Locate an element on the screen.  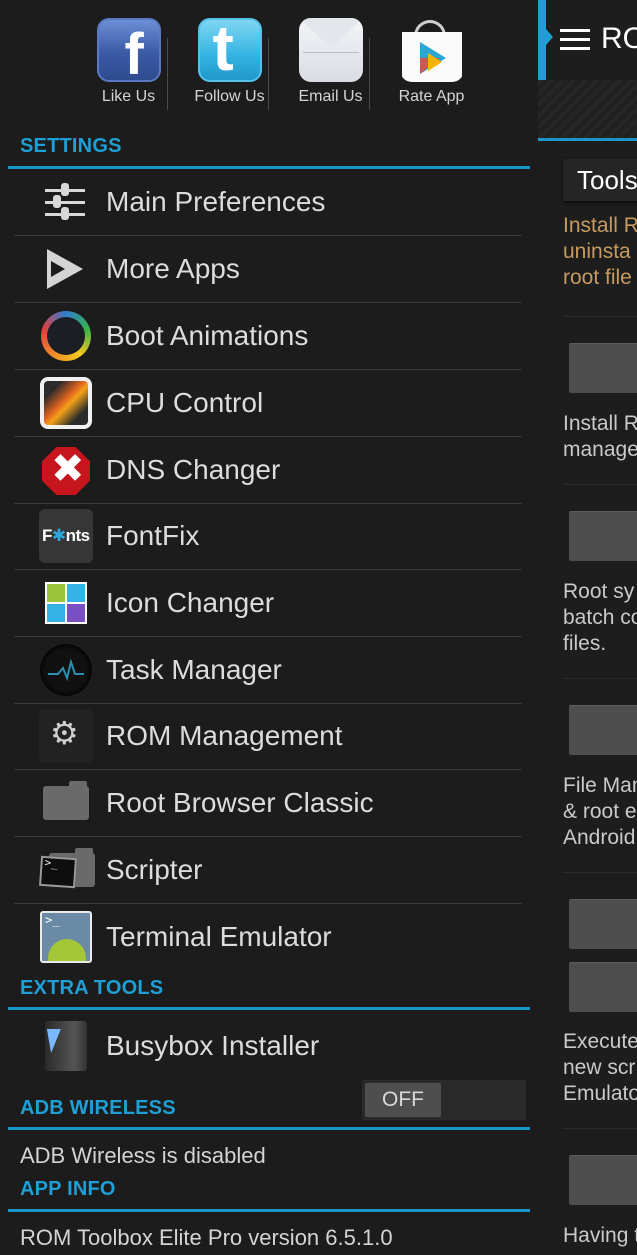
menu-item-label: More Apps is located at coordinates (173, 268).